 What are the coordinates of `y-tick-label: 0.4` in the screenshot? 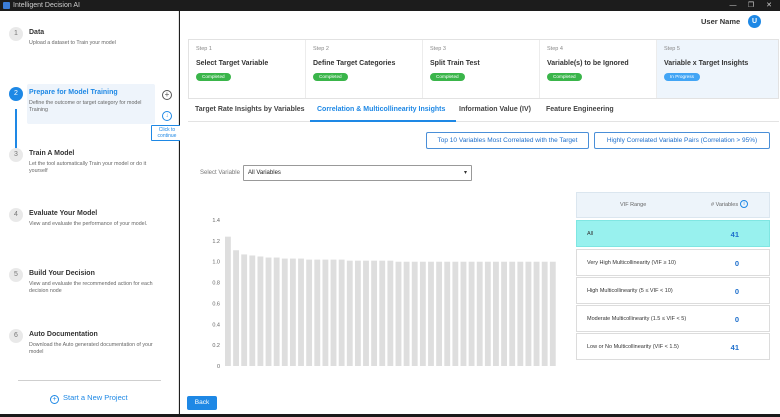 It's located at (216, 325).